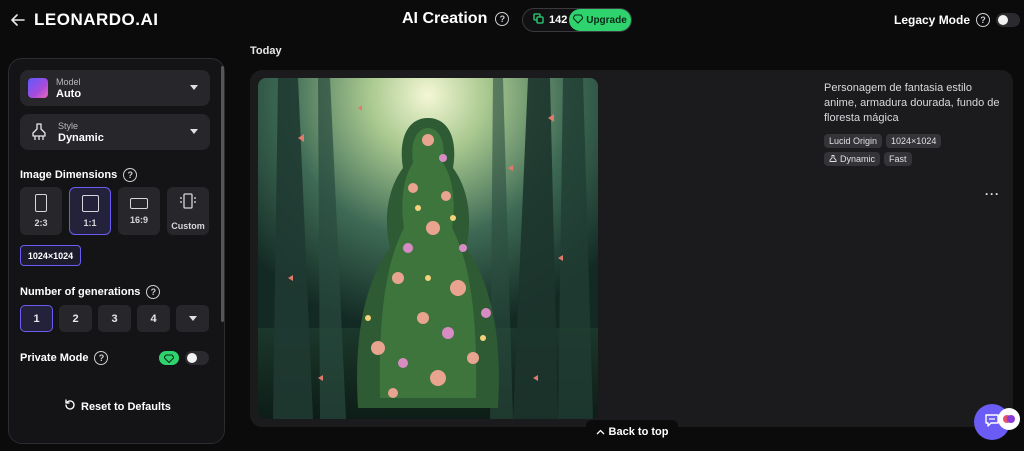 This screenshot has height=451, width=1024. Describe the element at coordinates (70, 406) in the screenshot. I see `reset-icon` at that location.